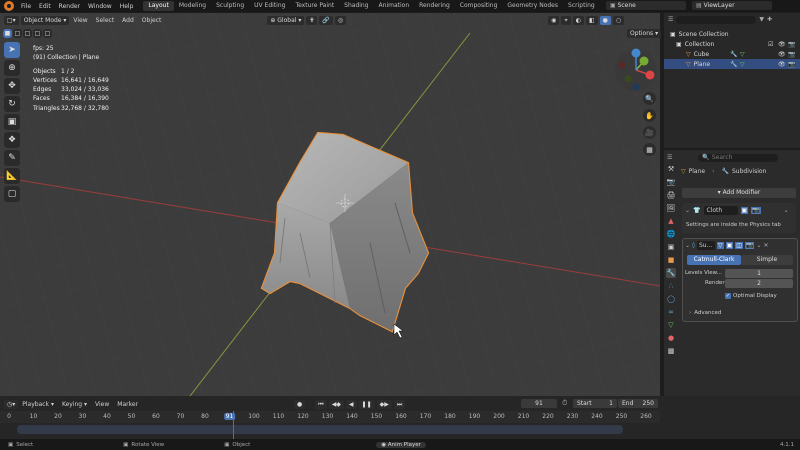 Image resolution: width=800 pixels, height=450 pixels. I want to click on menu-select: Select, so click(105, 20).